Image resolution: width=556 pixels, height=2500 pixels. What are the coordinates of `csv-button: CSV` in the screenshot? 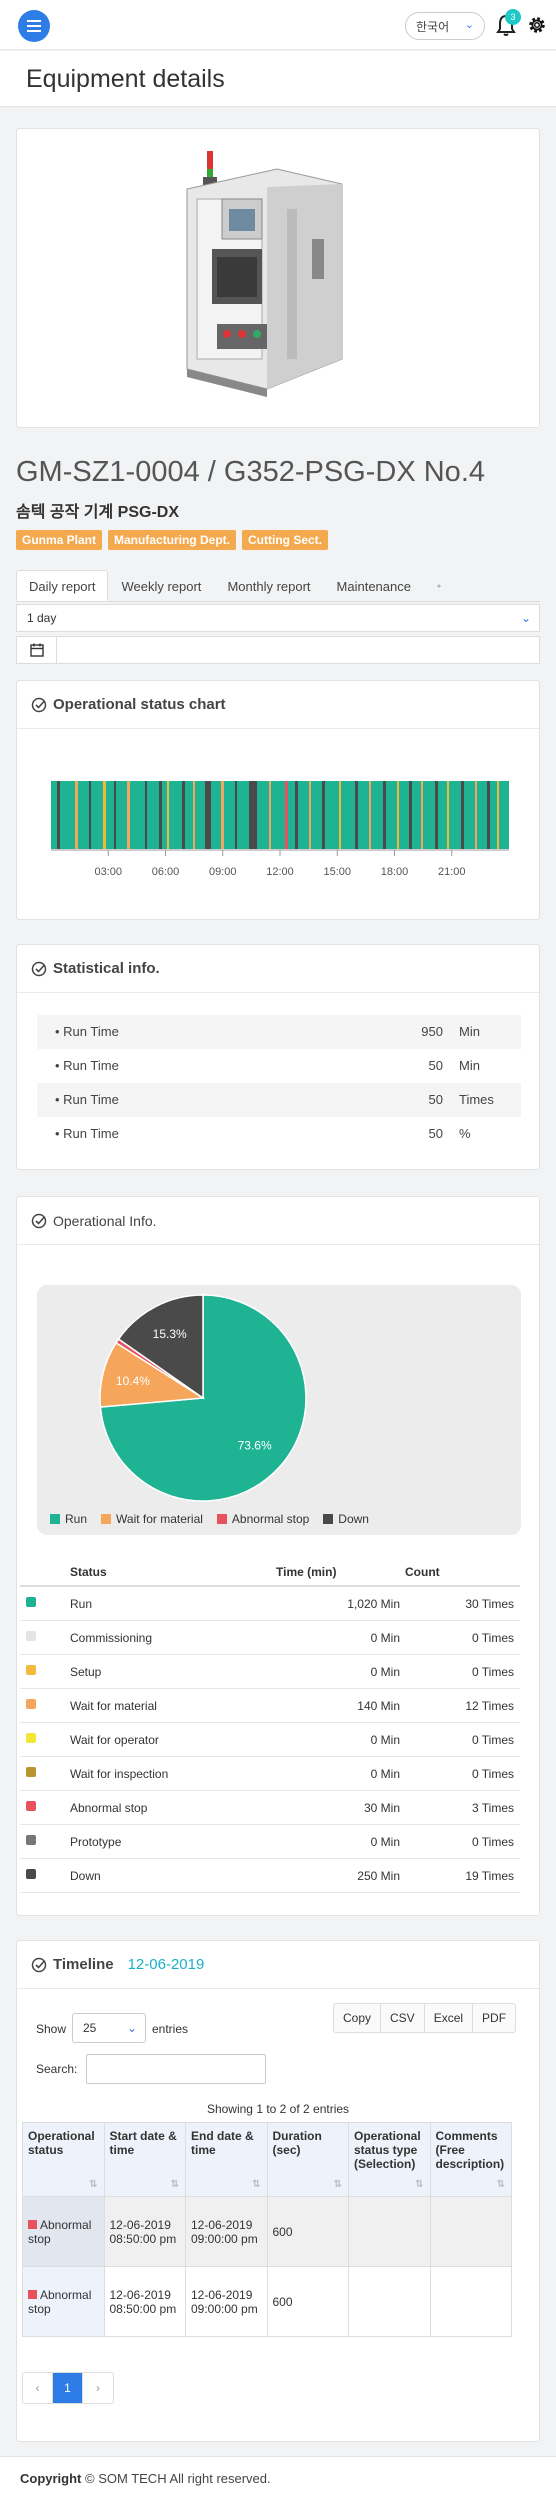 It's located at (403, 2018).